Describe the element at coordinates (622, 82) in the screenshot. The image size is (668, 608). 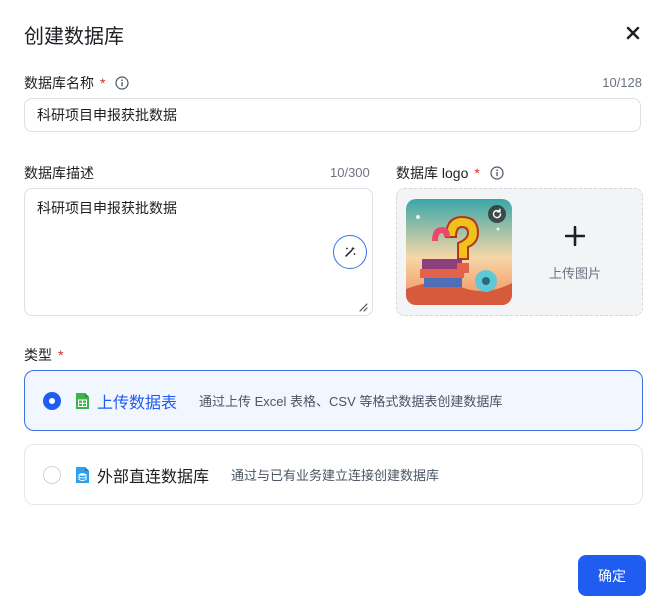
I see `name-counter: 10/128` at that location.